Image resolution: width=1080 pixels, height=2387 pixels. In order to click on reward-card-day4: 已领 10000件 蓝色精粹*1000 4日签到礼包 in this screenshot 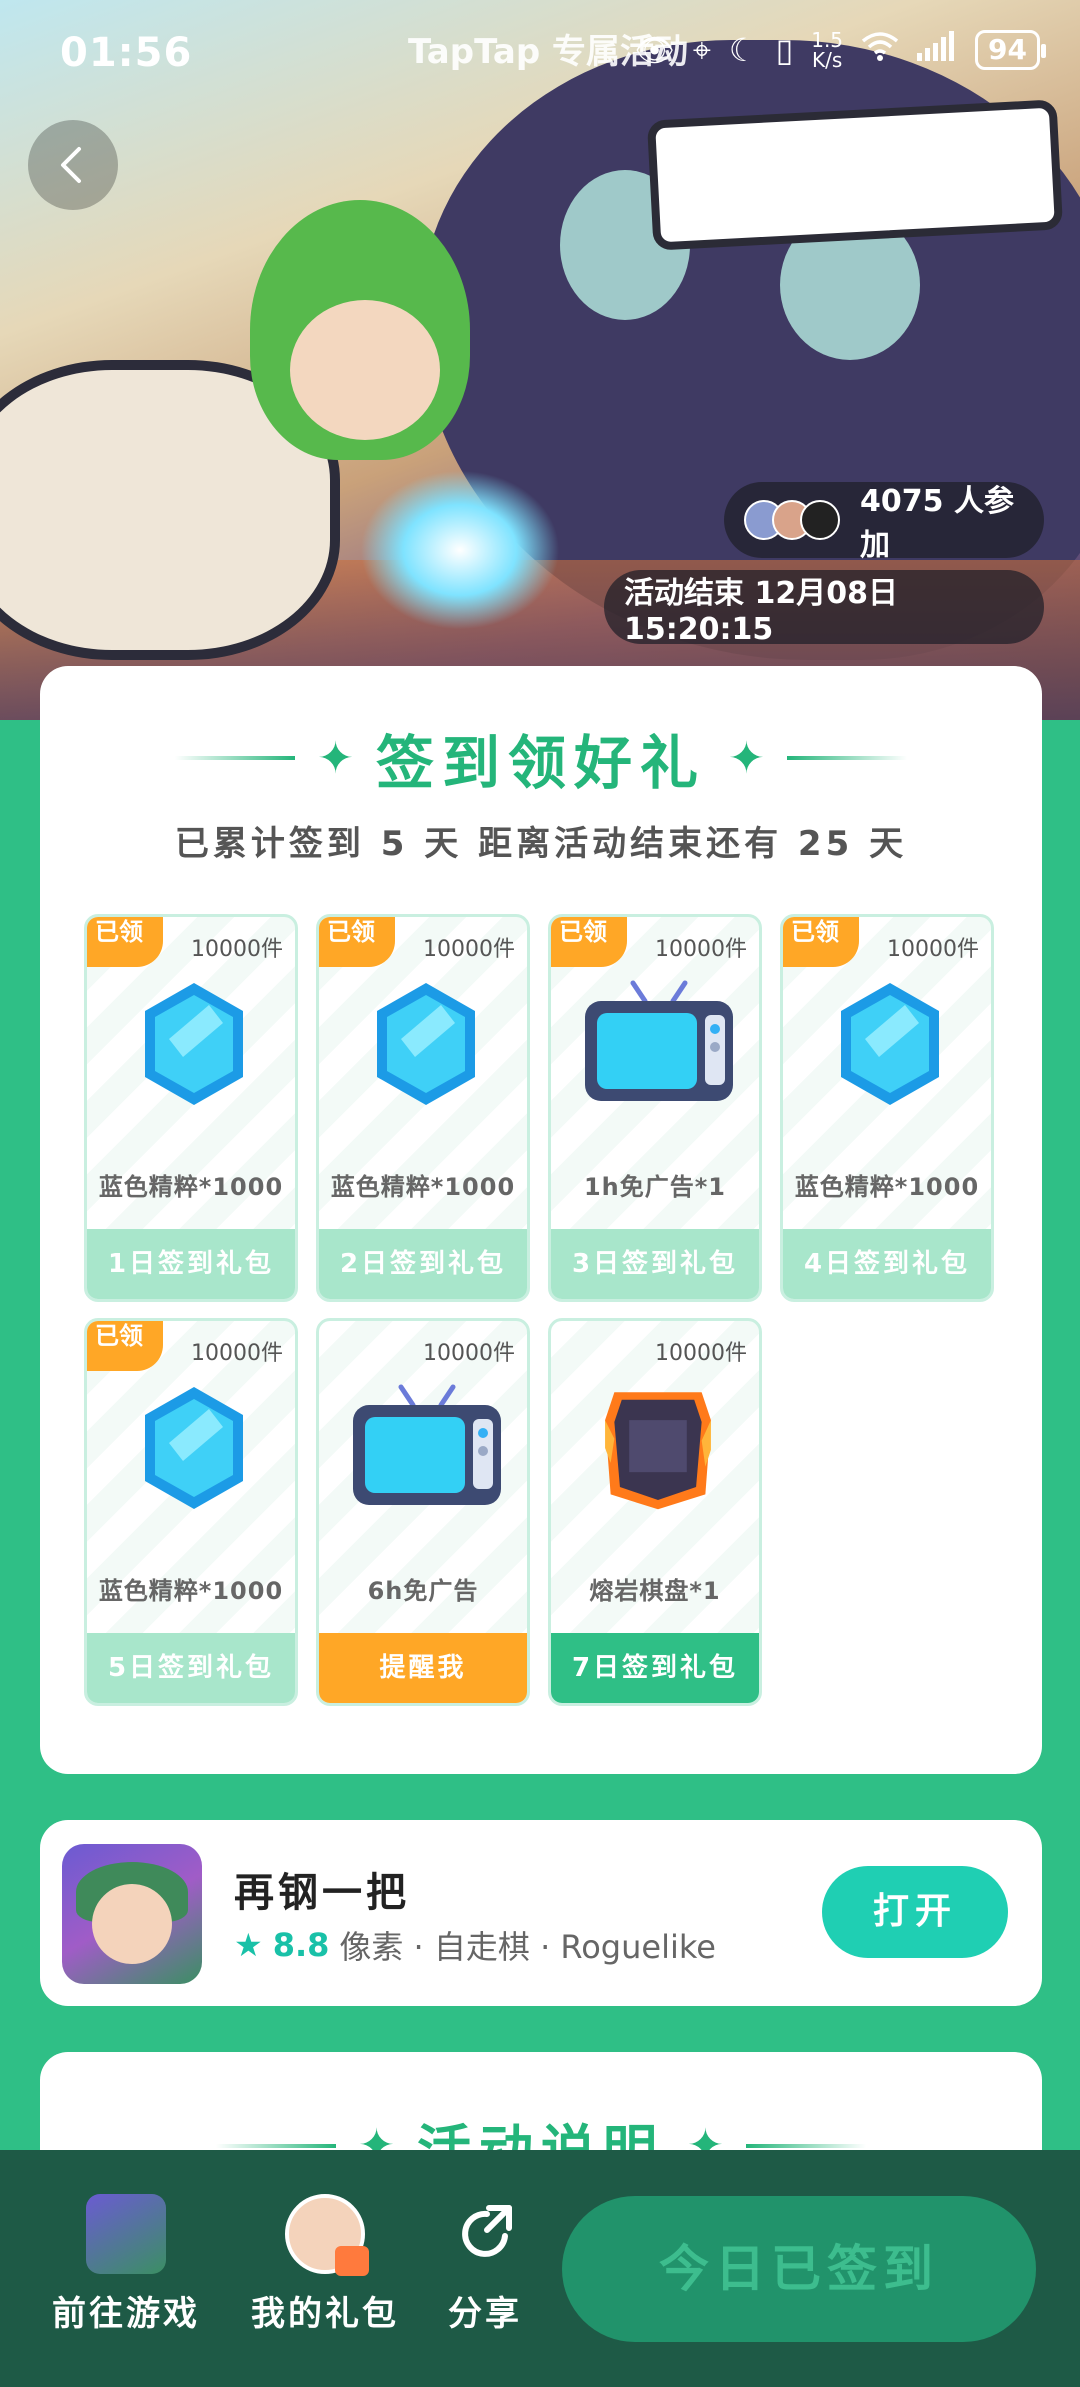, I will do `click(887, 1108)`.